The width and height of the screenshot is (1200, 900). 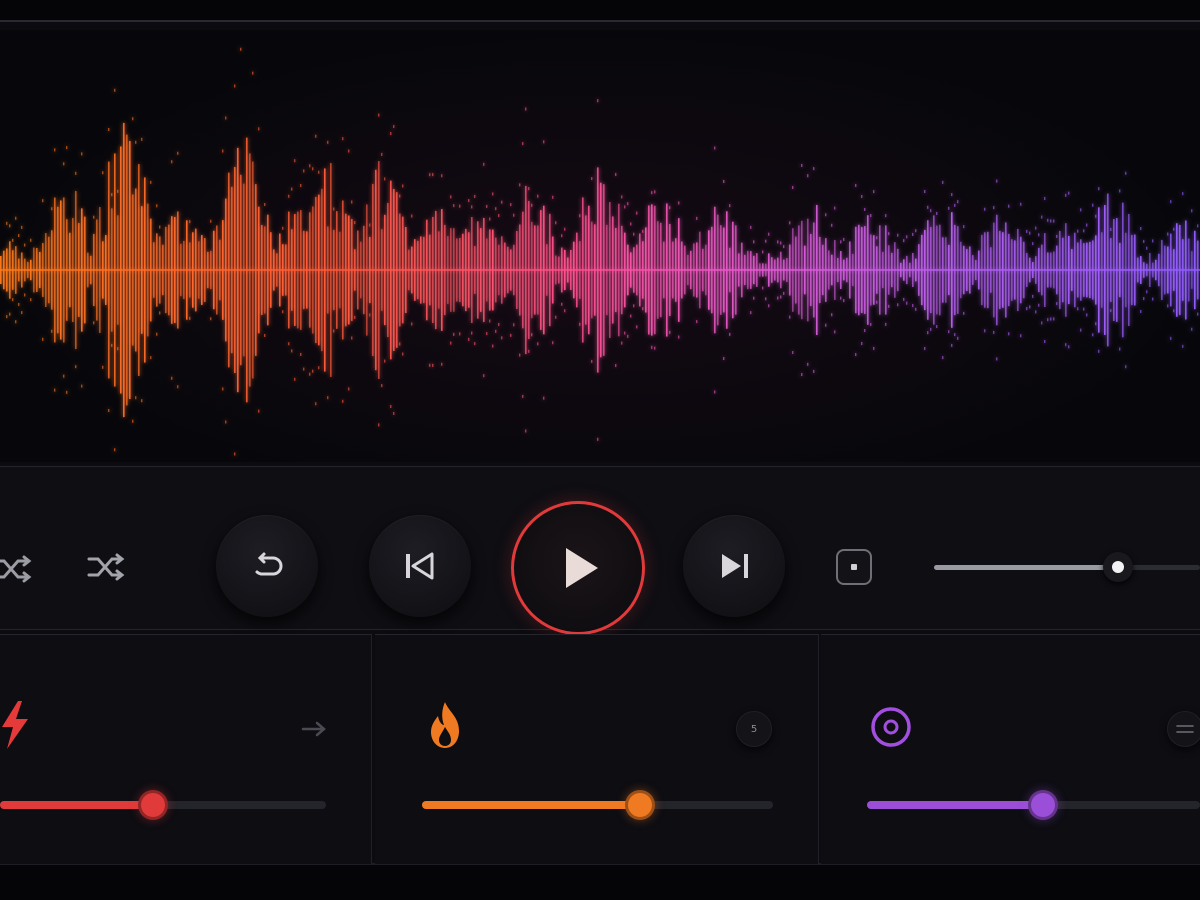 What do you see at coordinates (1183, 729) in the screenshot?
I see `card-compare-button` at bounding box center [1183, 729].